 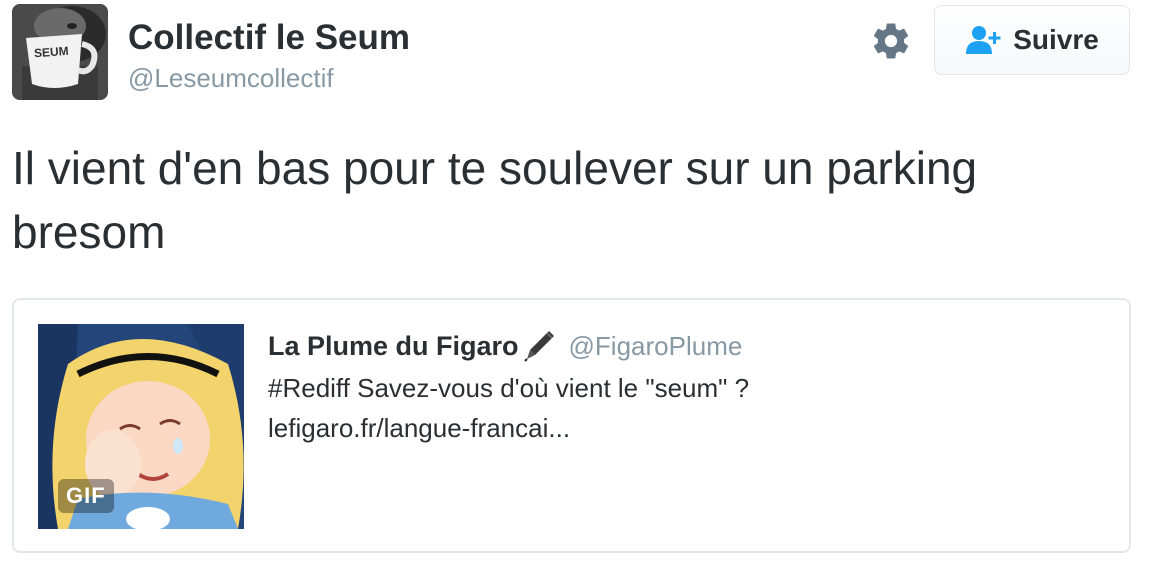 What do you see at coordinates (393, 345) in the screenshot?
I see `quoted-tweet-display-name: La Plume du Figaro` at bounding box center [393, 345].